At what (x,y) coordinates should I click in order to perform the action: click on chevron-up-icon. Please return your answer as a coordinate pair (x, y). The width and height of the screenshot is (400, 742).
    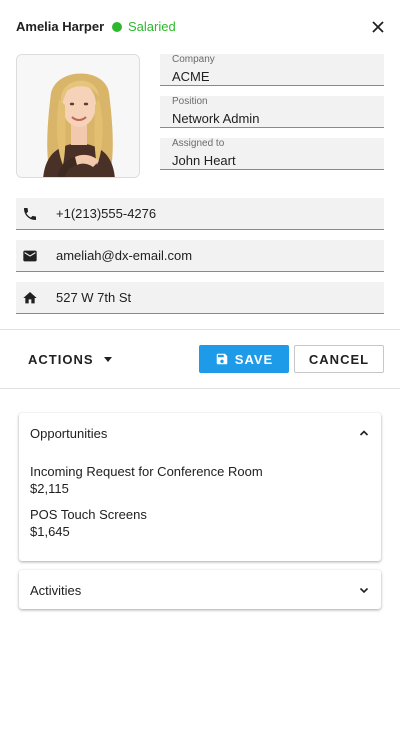
    Looking at the image, I should click on (364, 433).